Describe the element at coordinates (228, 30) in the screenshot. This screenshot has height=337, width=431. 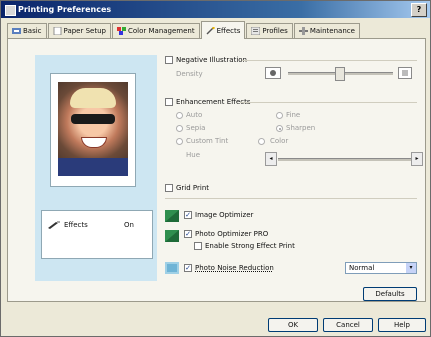
I see `tab-label: Effects` at that location.